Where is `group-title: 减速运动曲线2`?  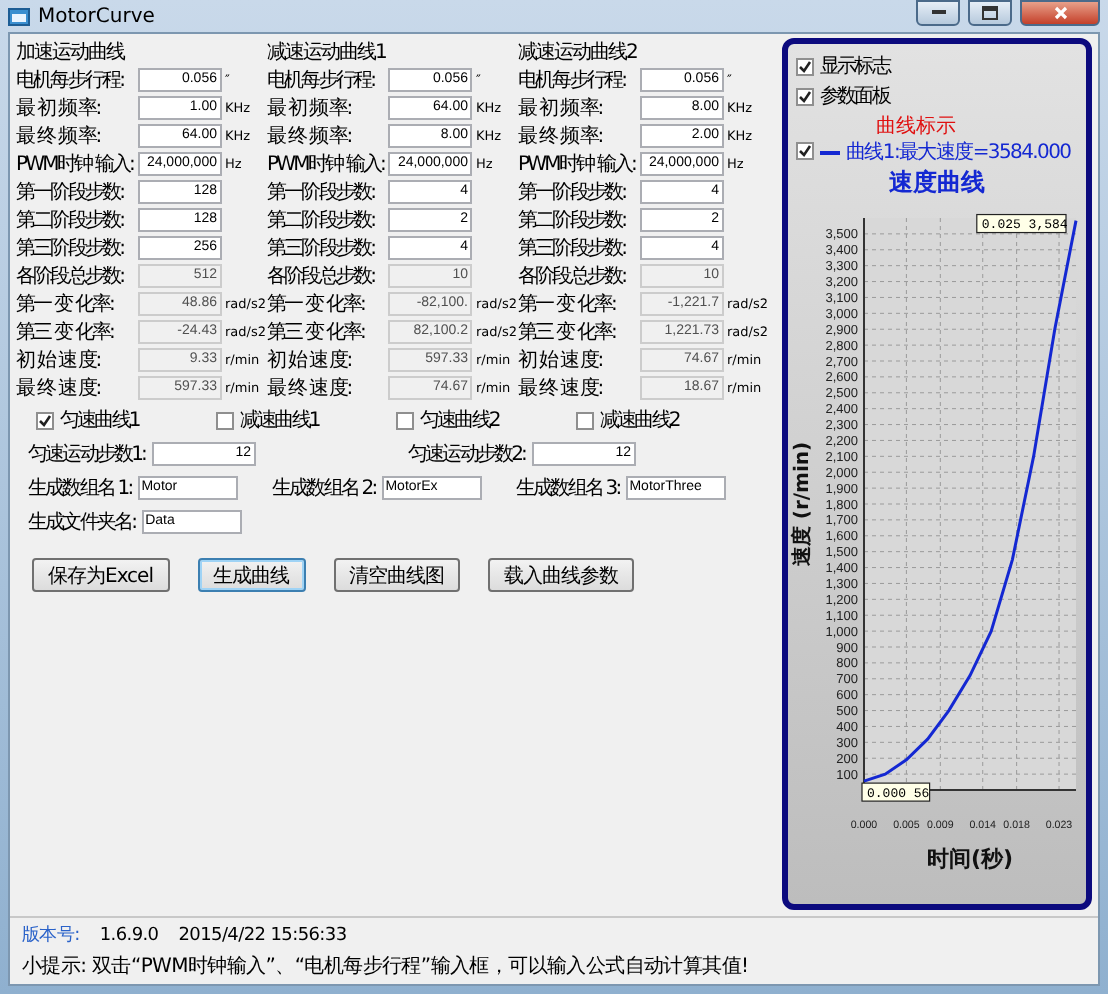
group-title: 减速运动曲线2 is located at coordinates (578, 52).